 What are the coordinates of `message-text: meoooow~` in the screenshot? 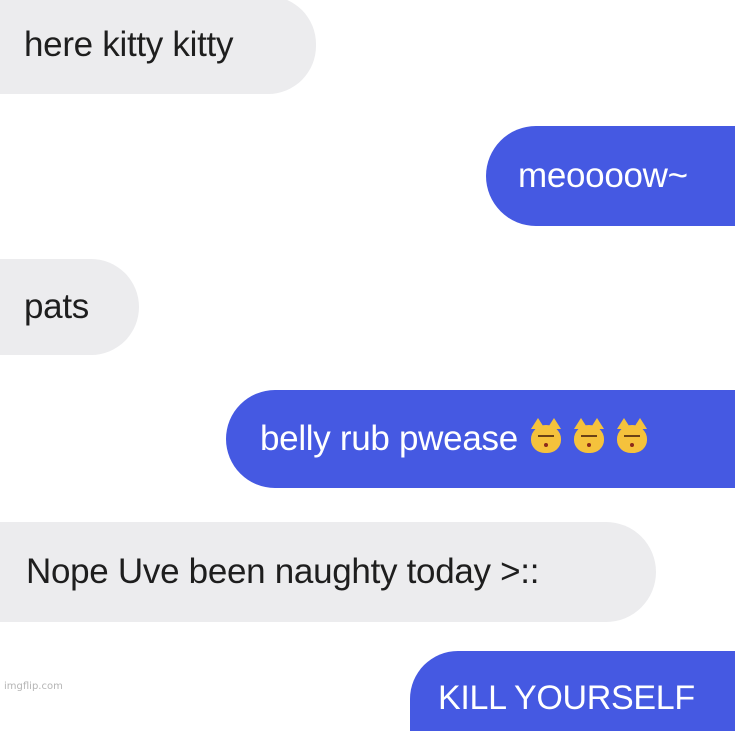 It's located at (603, 175).